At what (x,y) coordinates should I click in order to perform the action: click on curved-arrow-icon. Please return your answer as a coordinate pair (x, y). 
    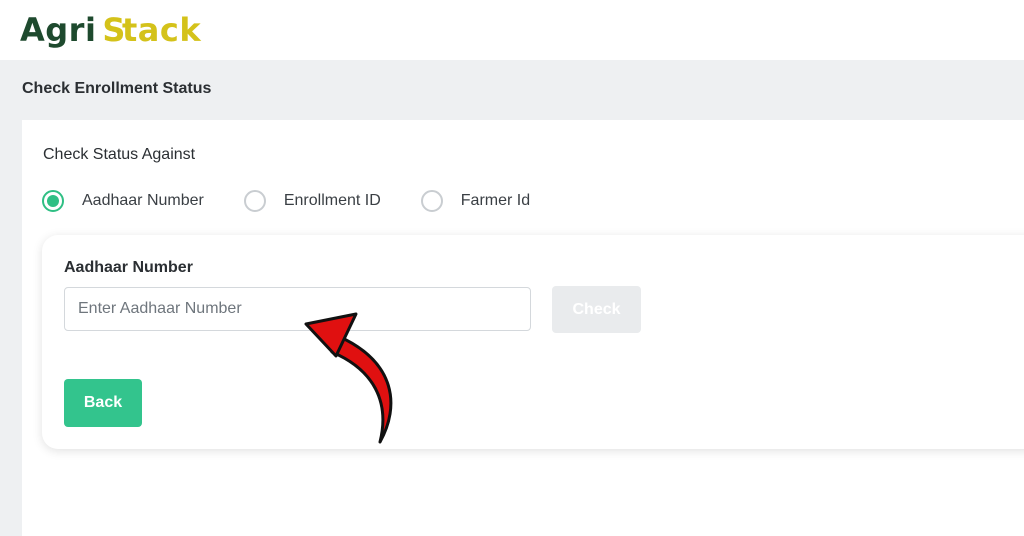
    Looking at the image, I should click on (348, 378).